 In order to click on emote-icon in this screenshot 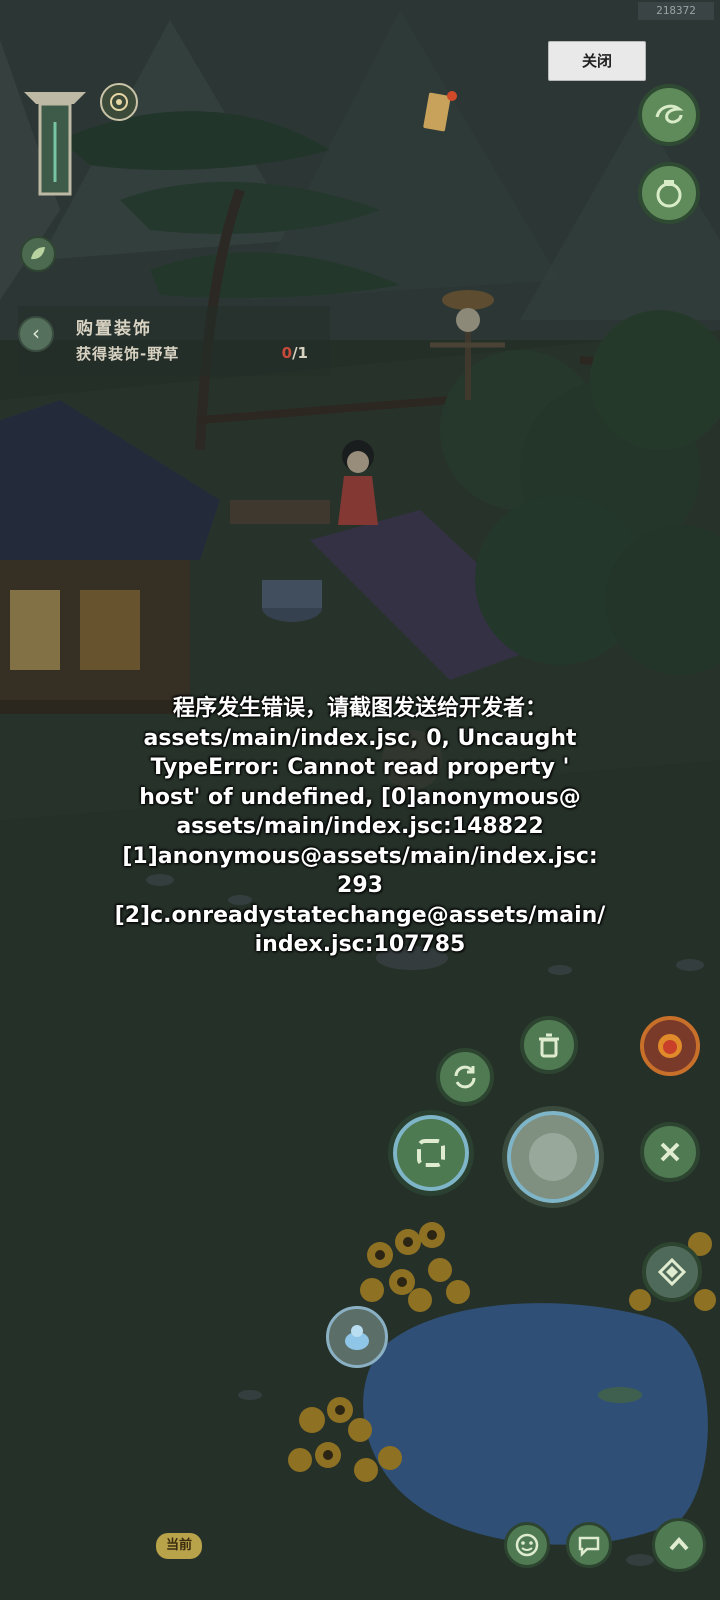, I will do `click(527, 1545)`.